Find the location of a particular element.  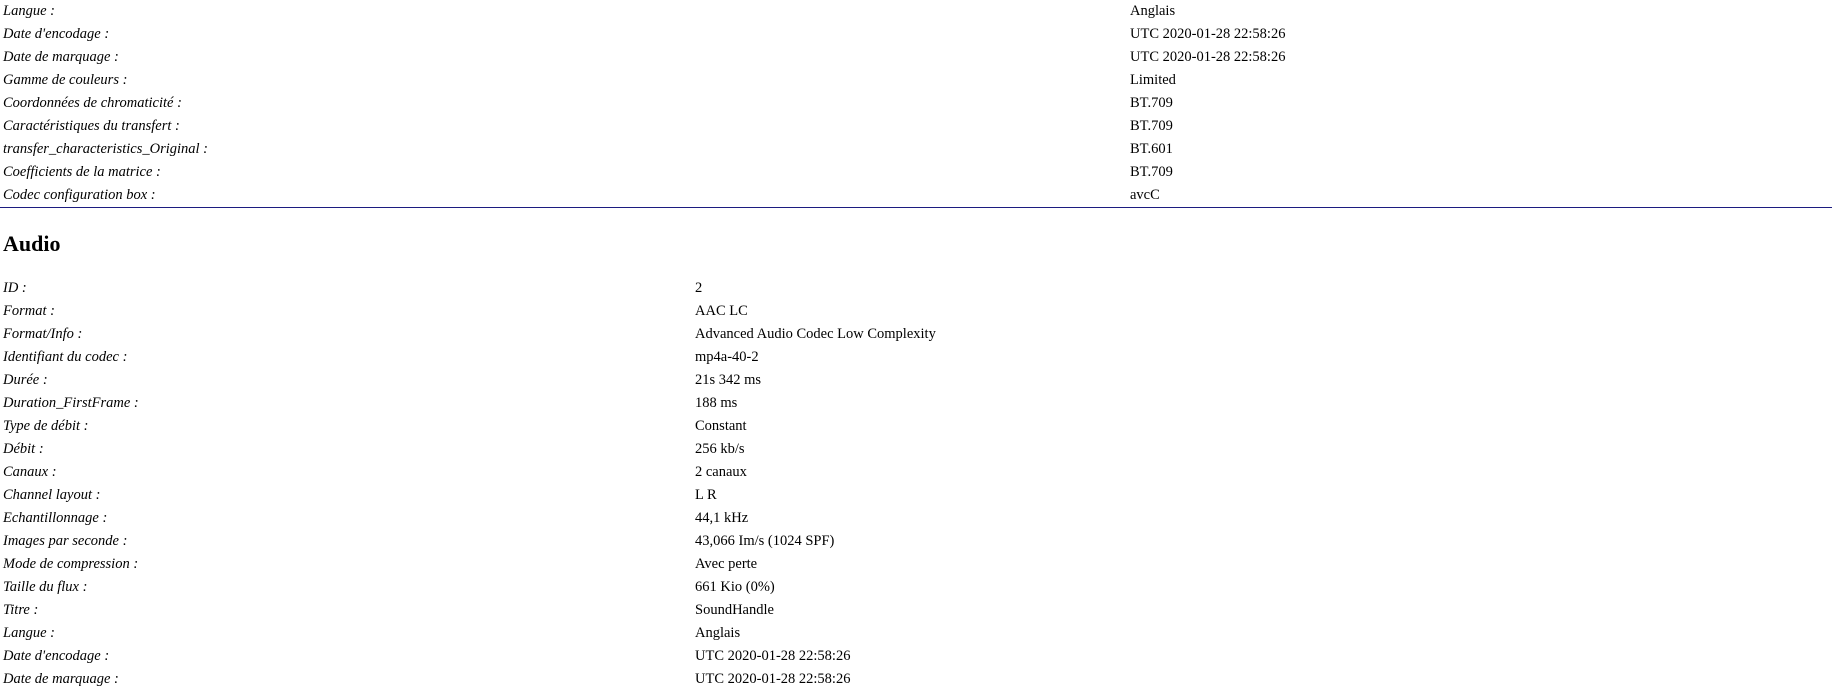

property-value: 661 Kio (0%) is located at coordinates (735, 587).